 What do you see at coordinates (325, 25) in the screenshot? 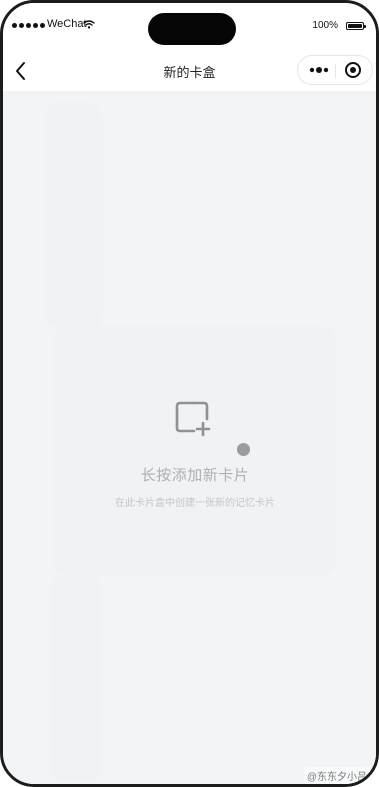
I see `battery-percentage: 100%` at bounding box center [325, 25].